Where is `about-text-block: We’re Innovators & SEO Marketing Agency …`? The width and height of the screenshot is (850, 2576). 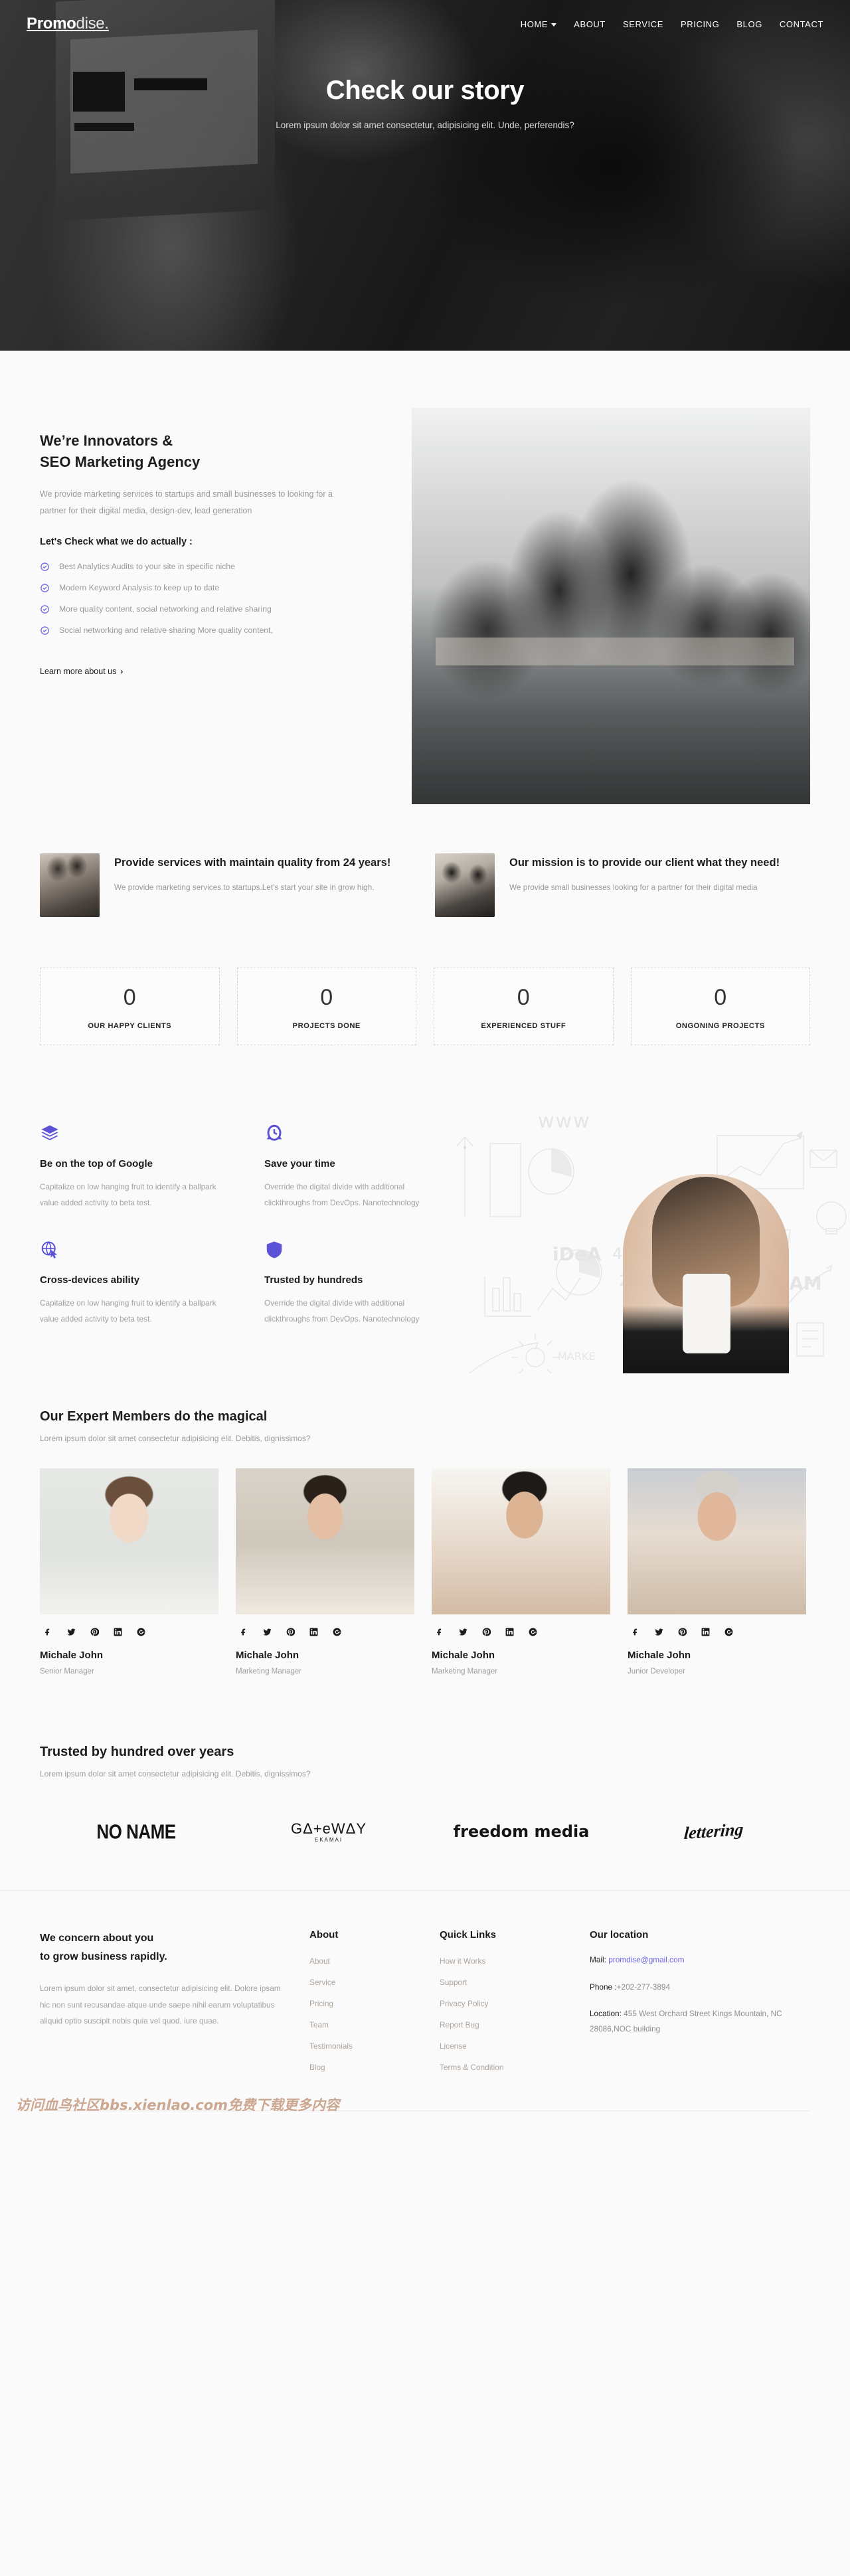
about-text-block: We’re Innovators & SEO Marketing Agency … is located at coordinates (206, 542).